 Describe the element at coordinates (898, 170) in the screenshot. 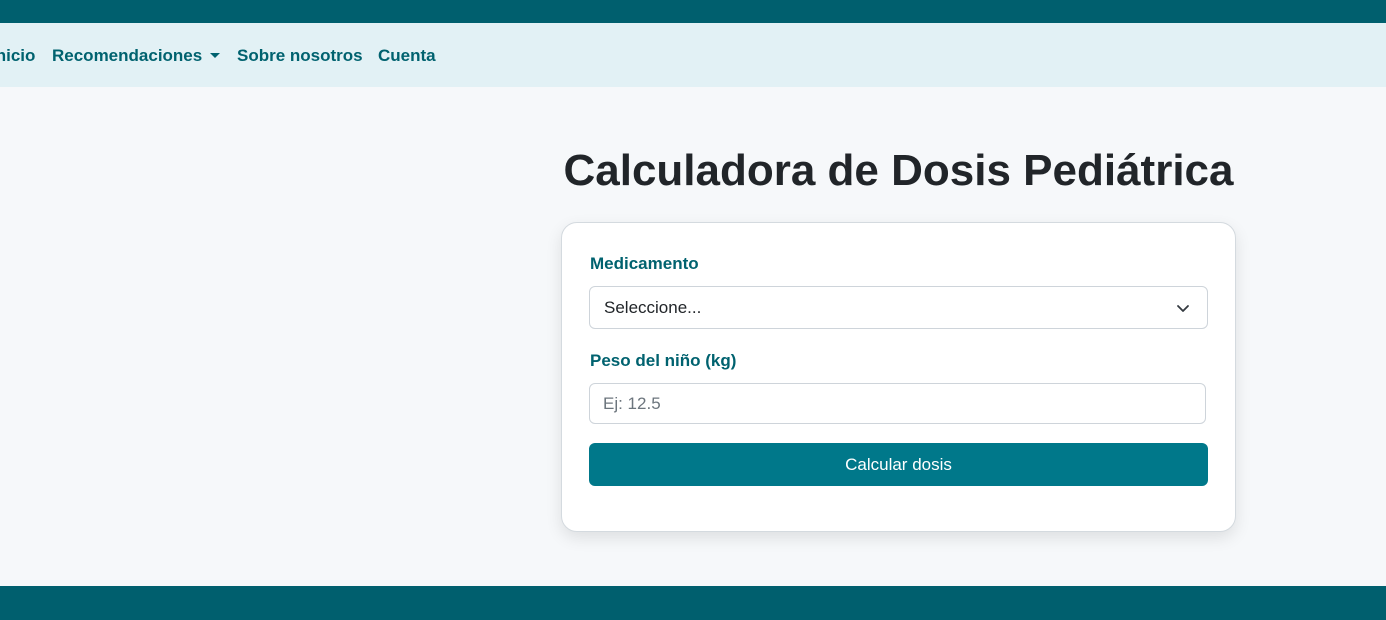

I see `page-title: Calculadora de Dosis Pediátrica` at that location.